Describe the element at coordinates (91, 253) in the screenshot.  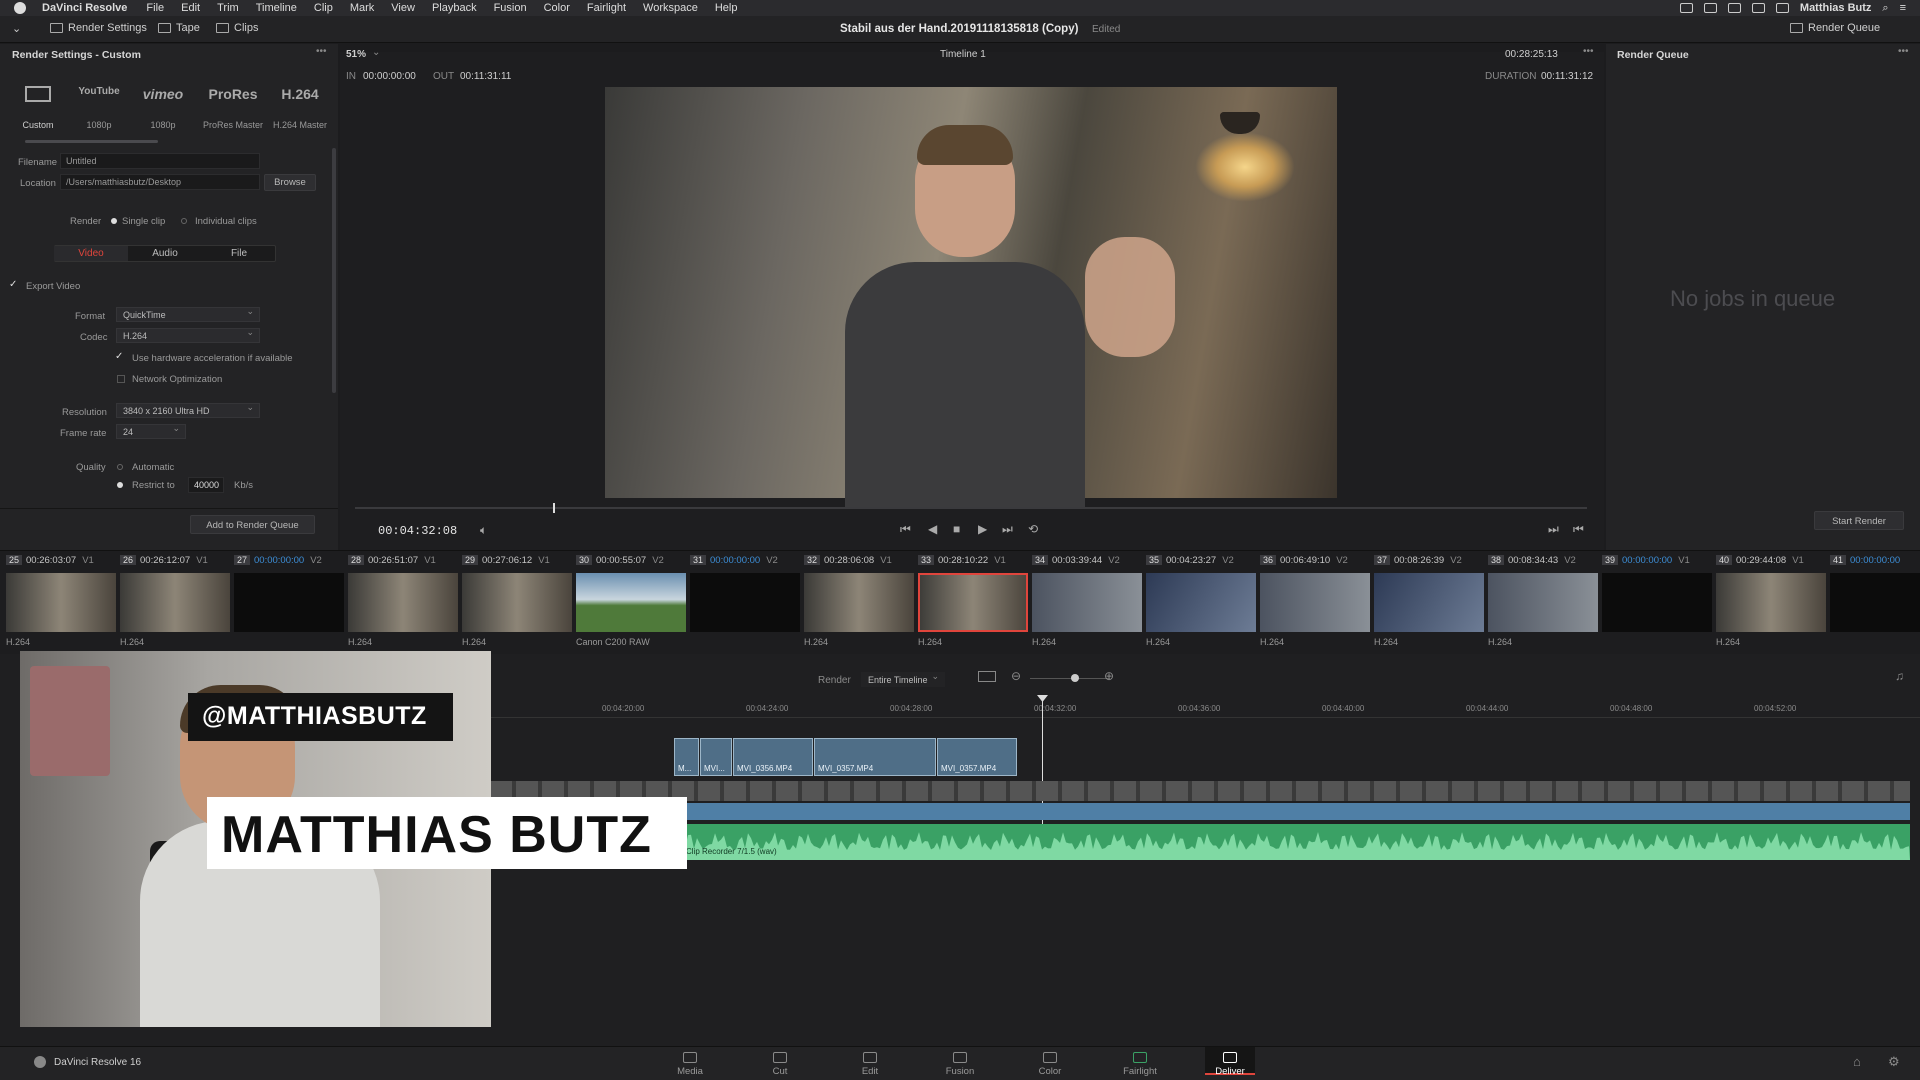
I see `tab-video: Video` at that location.